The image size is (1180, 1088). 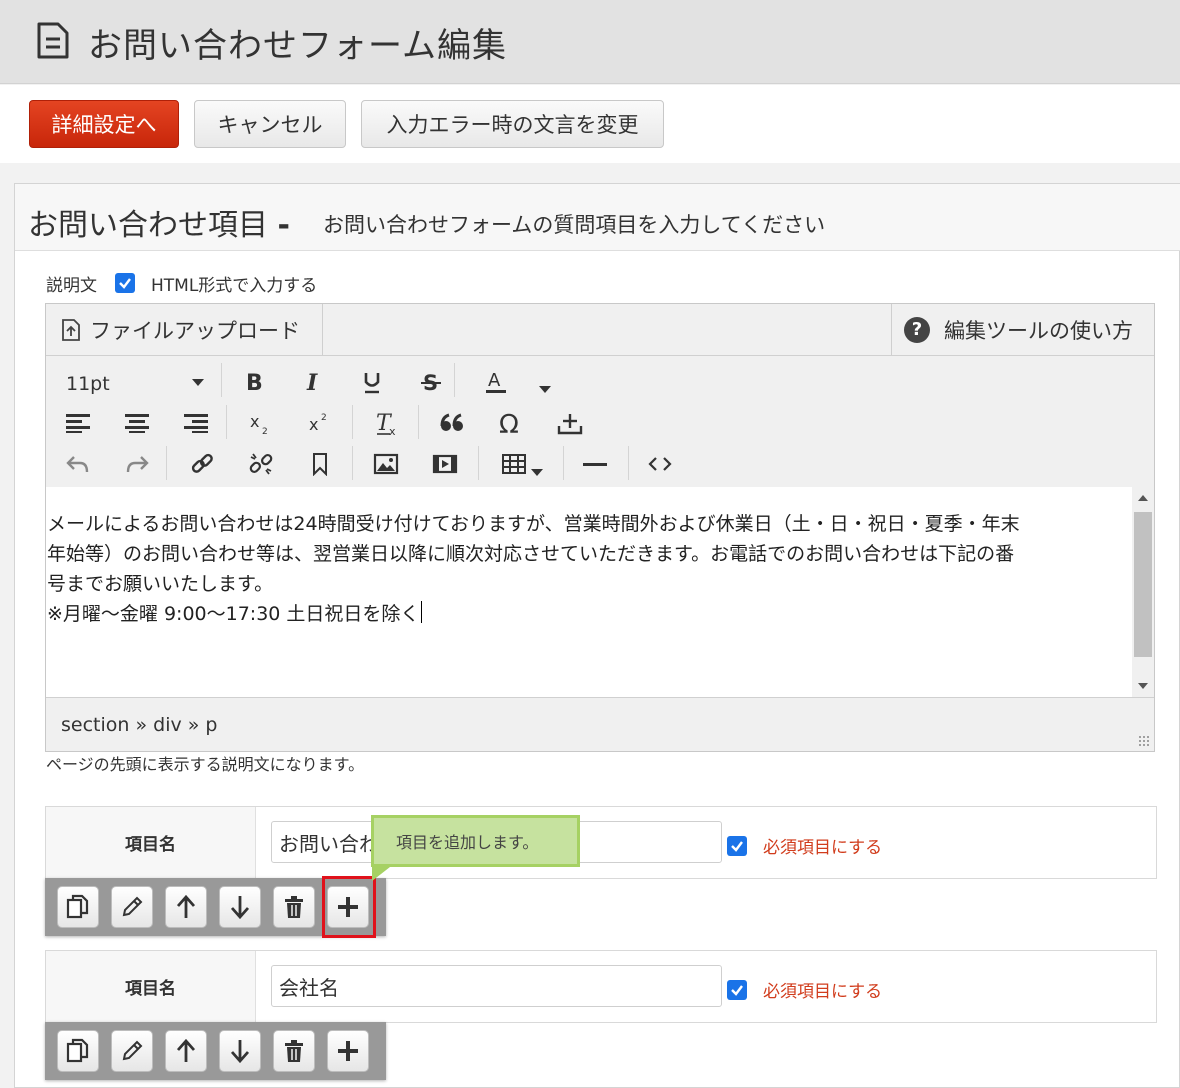 I want to click on svg-text: A, so click(x=494, y=380).